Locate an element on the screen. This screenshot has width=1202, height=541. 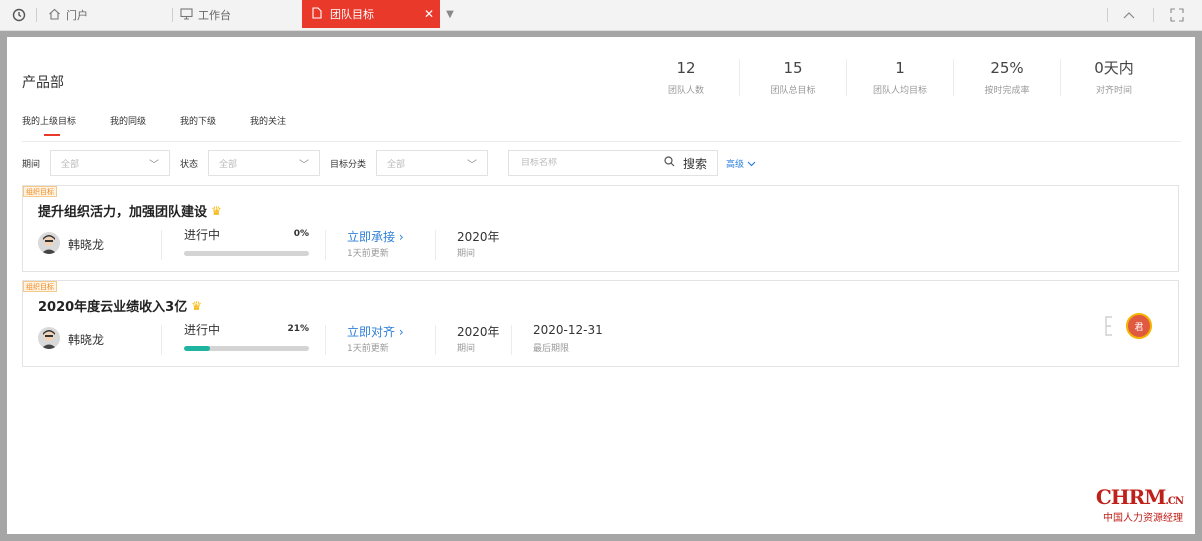
stat-value: 12 is located at coordinates (686, 68).